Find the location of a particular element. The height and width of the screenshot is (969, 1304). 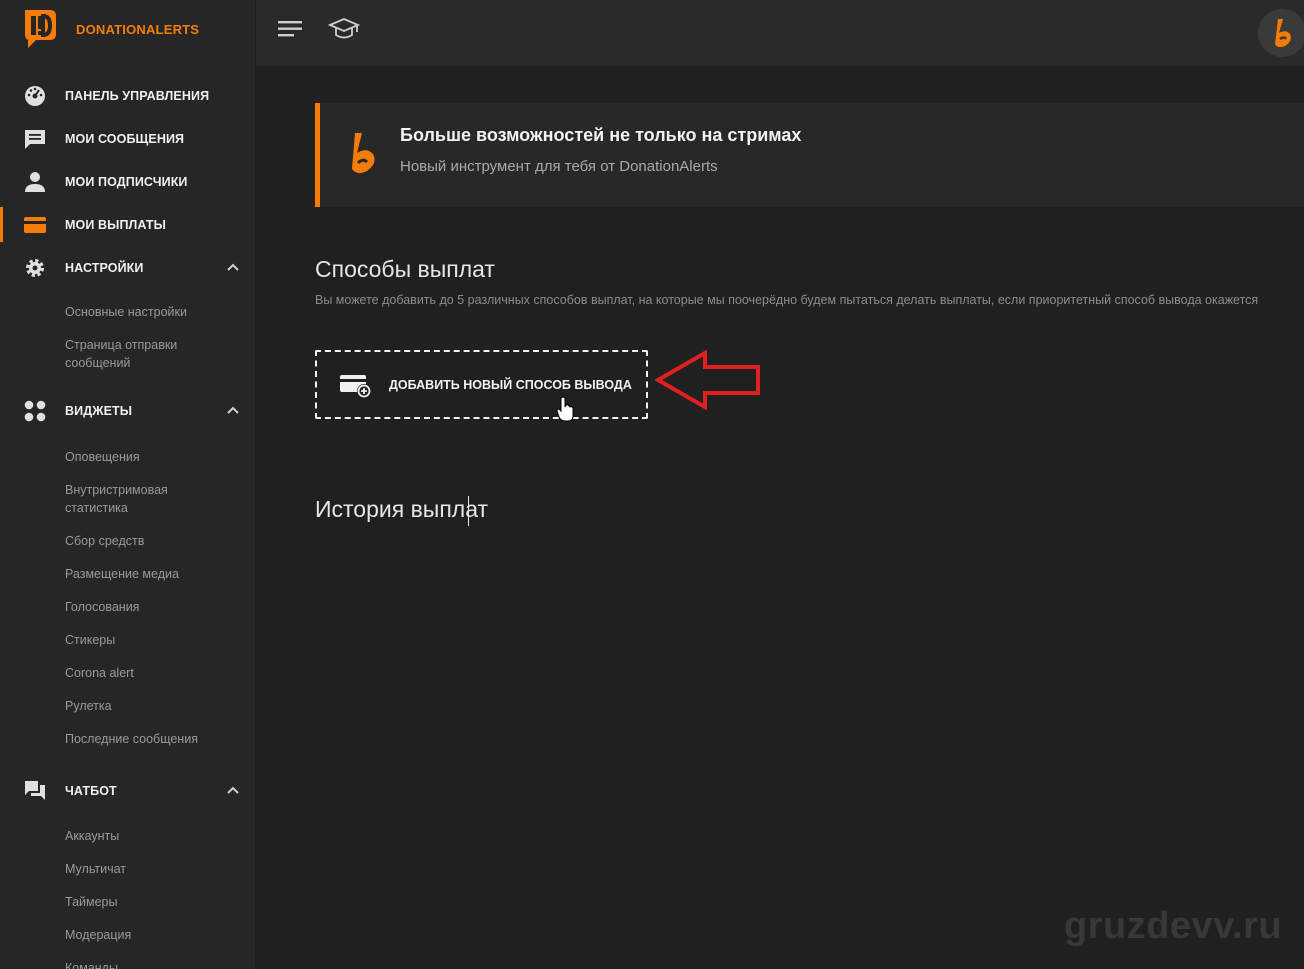

sidebar-item-messages: МОИ СООБЩЕНИЯ is located at coordinates (127, 138).